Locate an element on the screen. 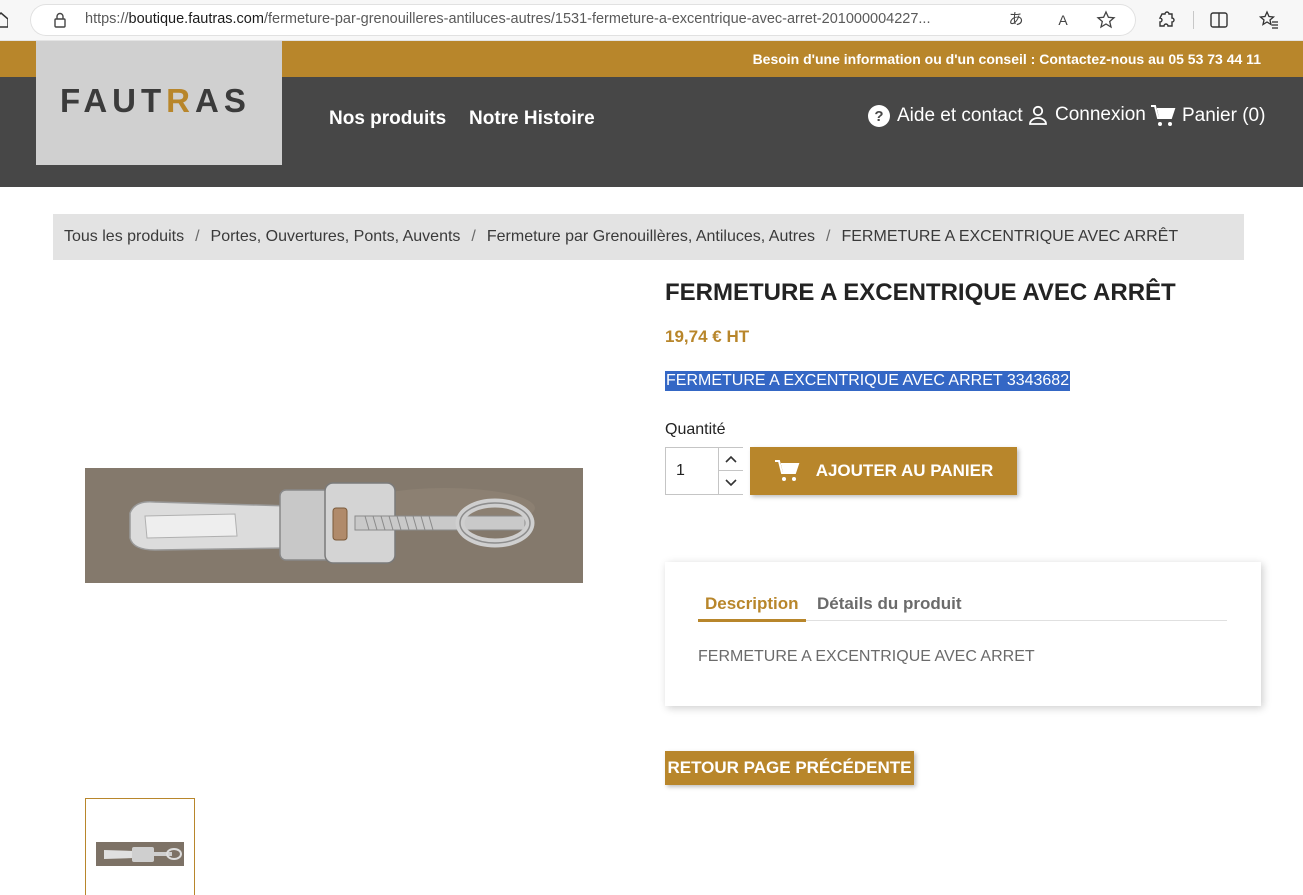 The width and height of the screenshot is (1303, 895). url-prefix: https:// is located at coordinates (107, 19).